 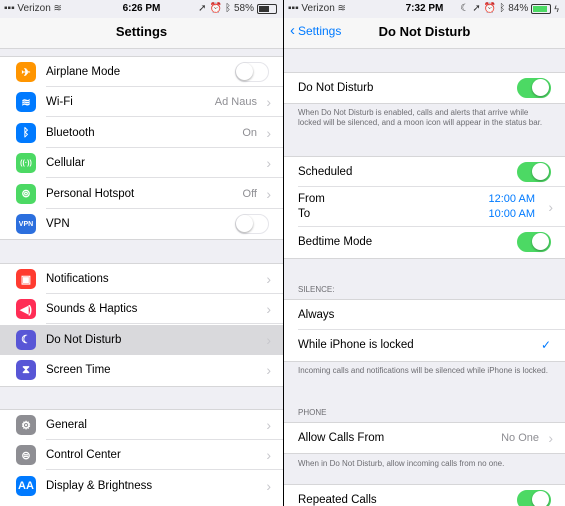 What do you see at coordinates (325, 172) in the screenshot?
I see `scheduled-label: Scheduled` at bounding box center [325, 172].